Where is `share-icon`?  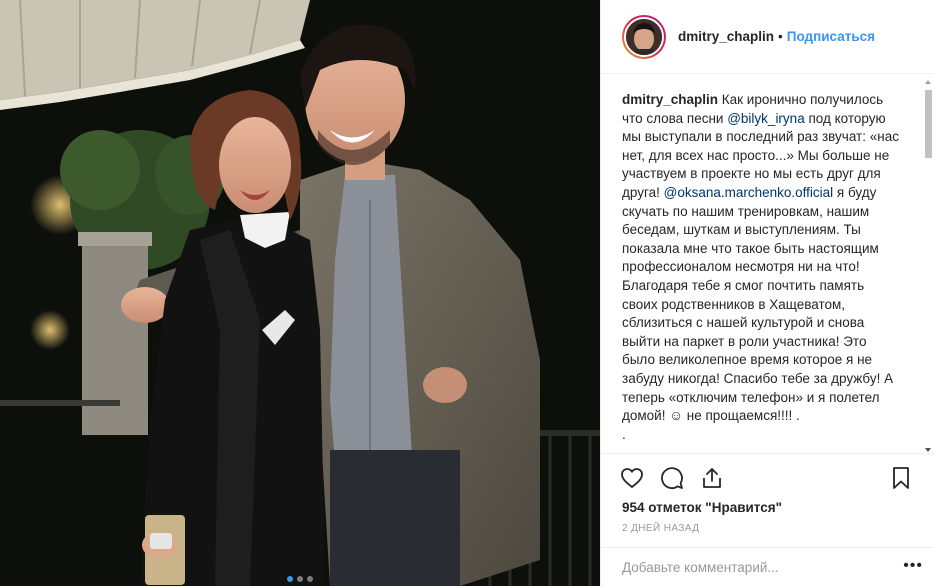 share-icon is located at coordinates (712, 478).